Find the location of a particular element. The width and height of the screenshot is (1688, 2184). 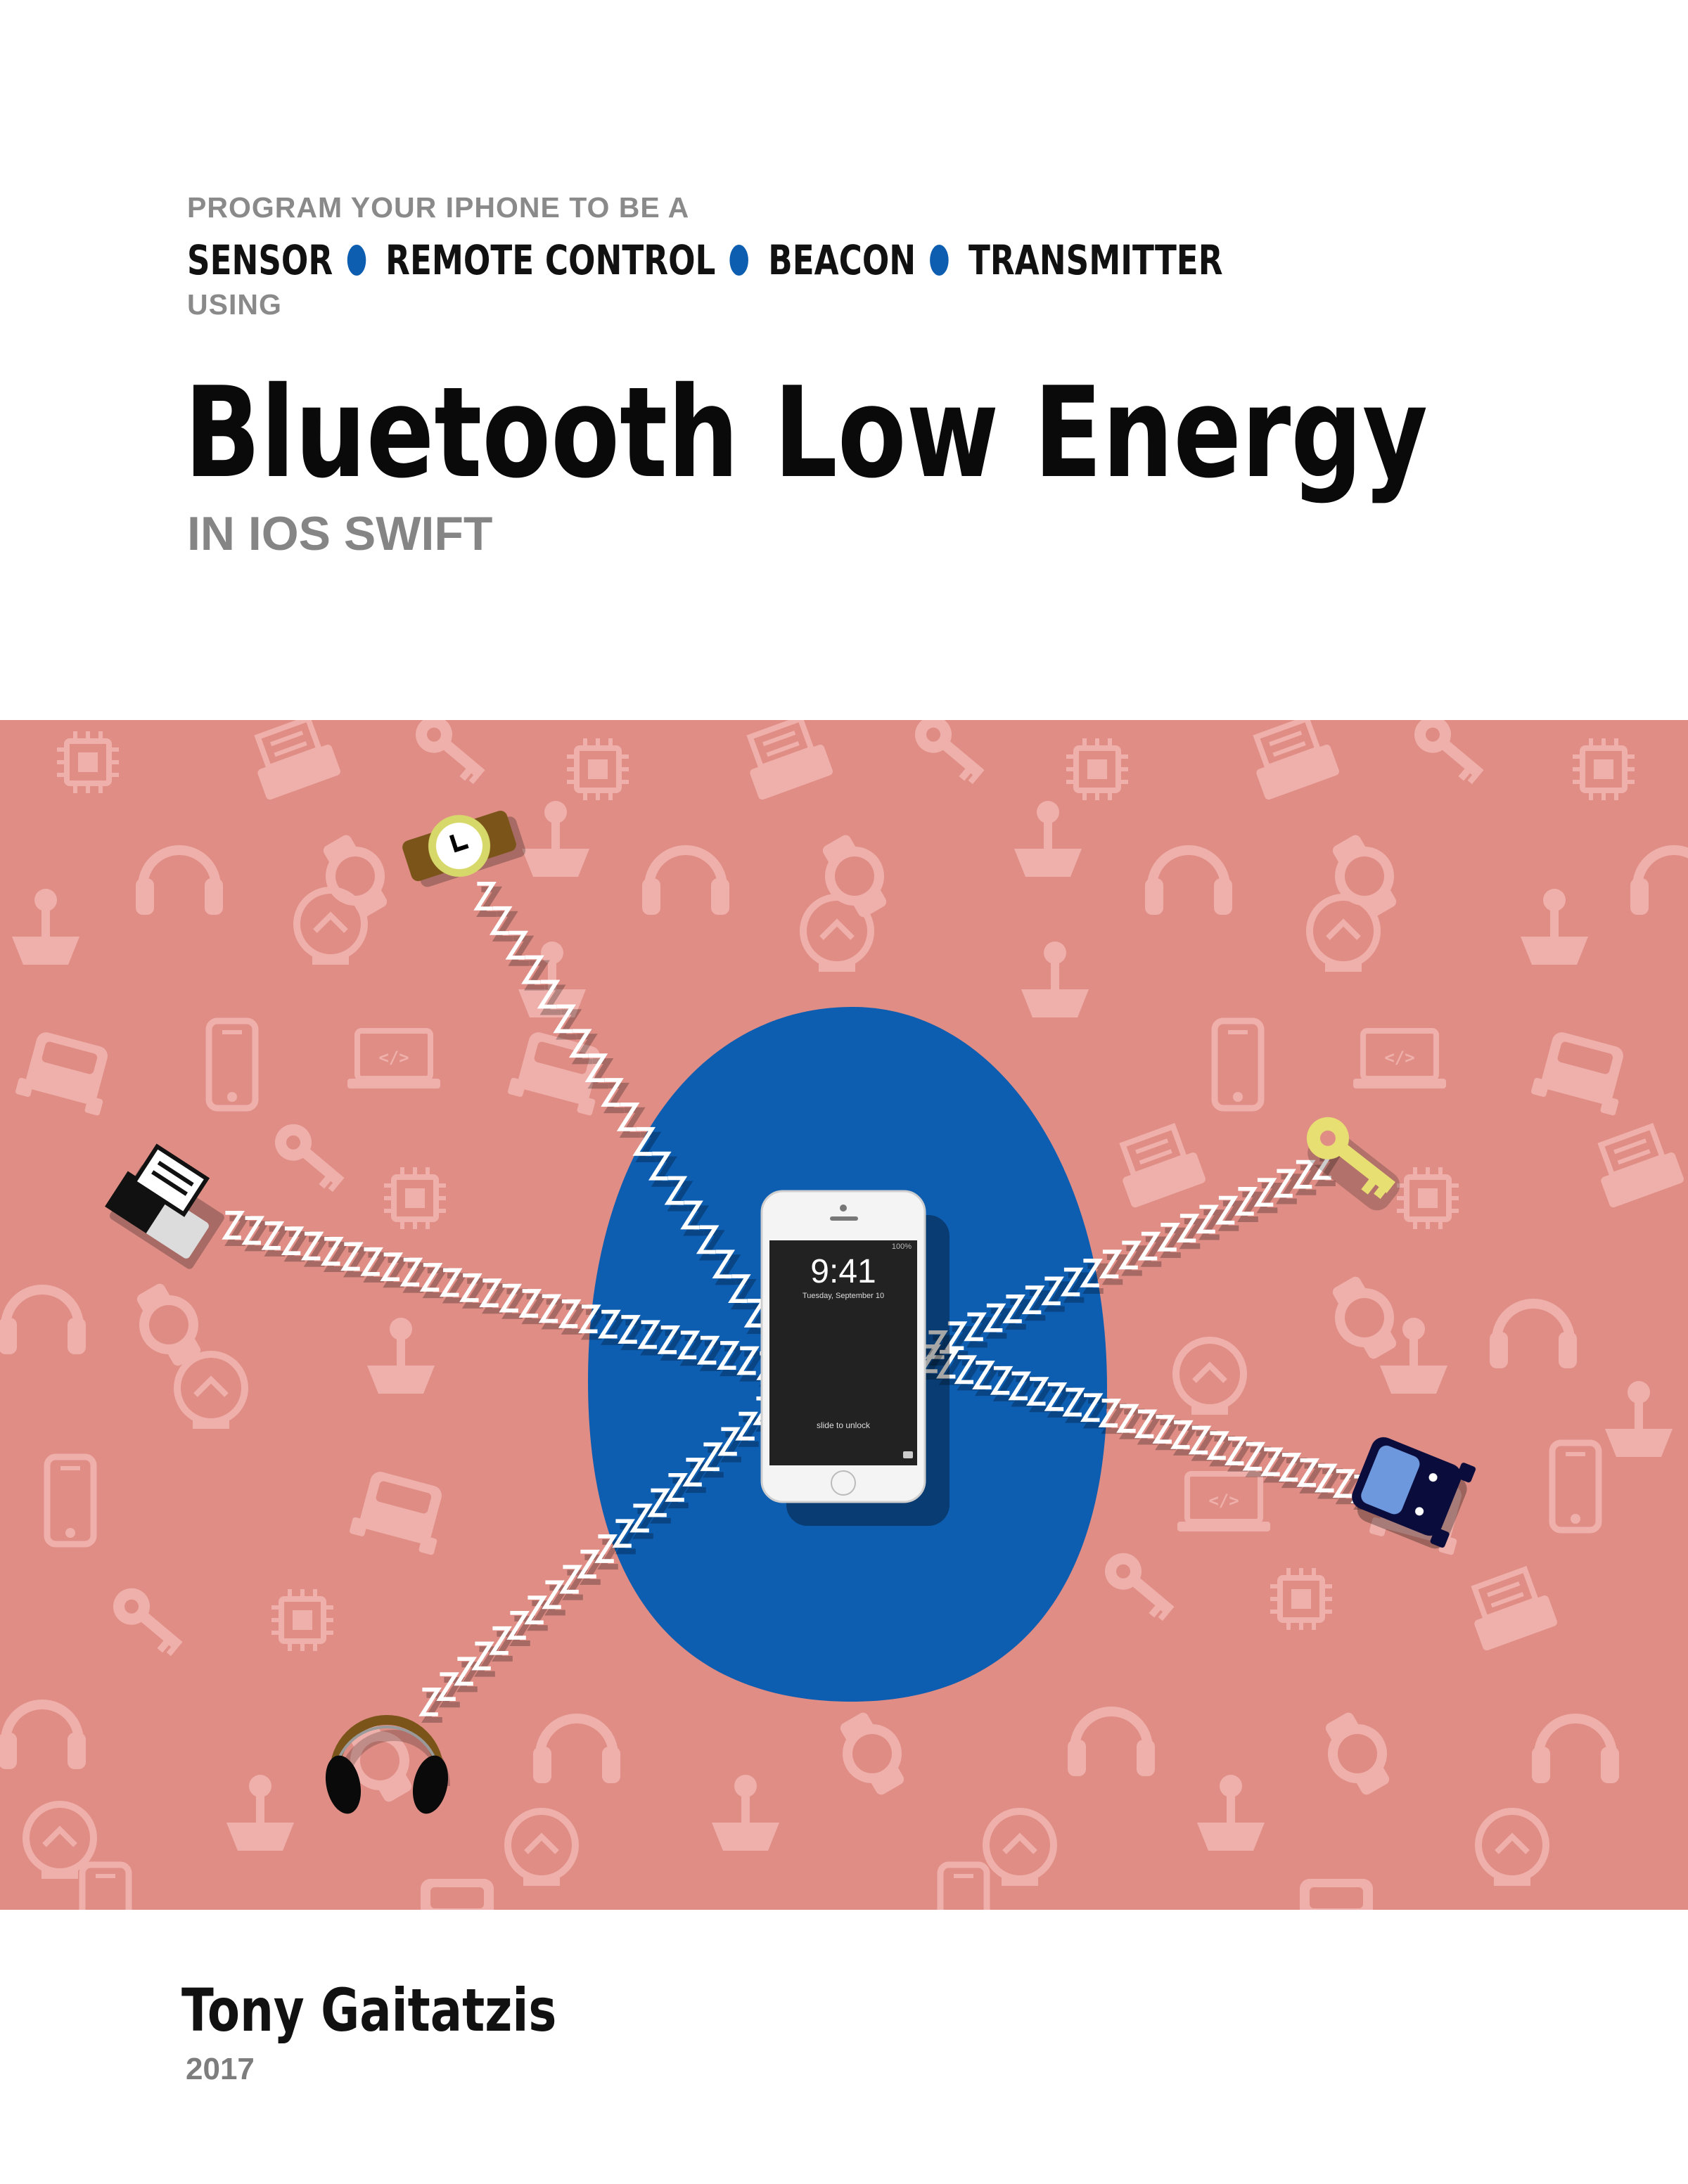

role-transmitter: TRANSMITTER is located at coordinates (1095, 260).